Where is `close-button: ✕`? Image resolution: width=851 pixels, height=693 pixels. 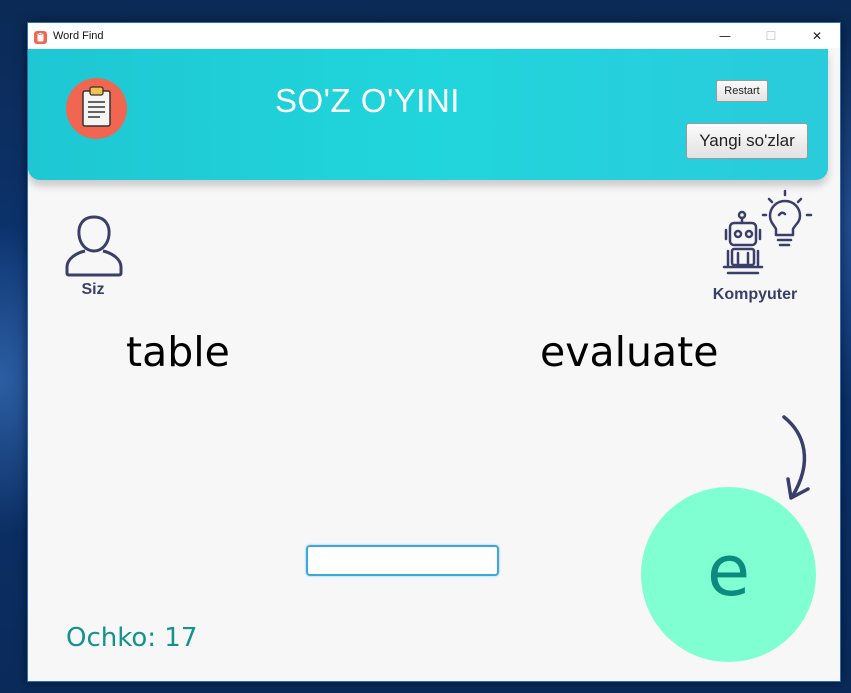 close-button: ✕ is located at coordinates (817, 35).